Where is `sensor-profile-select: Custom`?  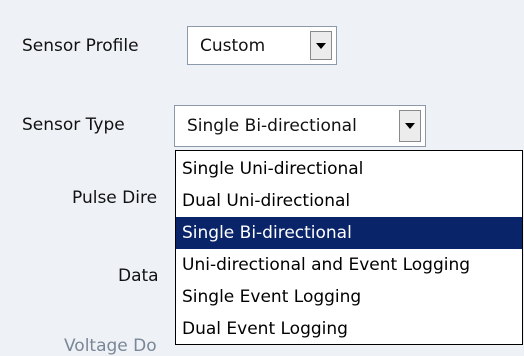 sensor-profile-select: Custom is located at coordinates (262, 45).